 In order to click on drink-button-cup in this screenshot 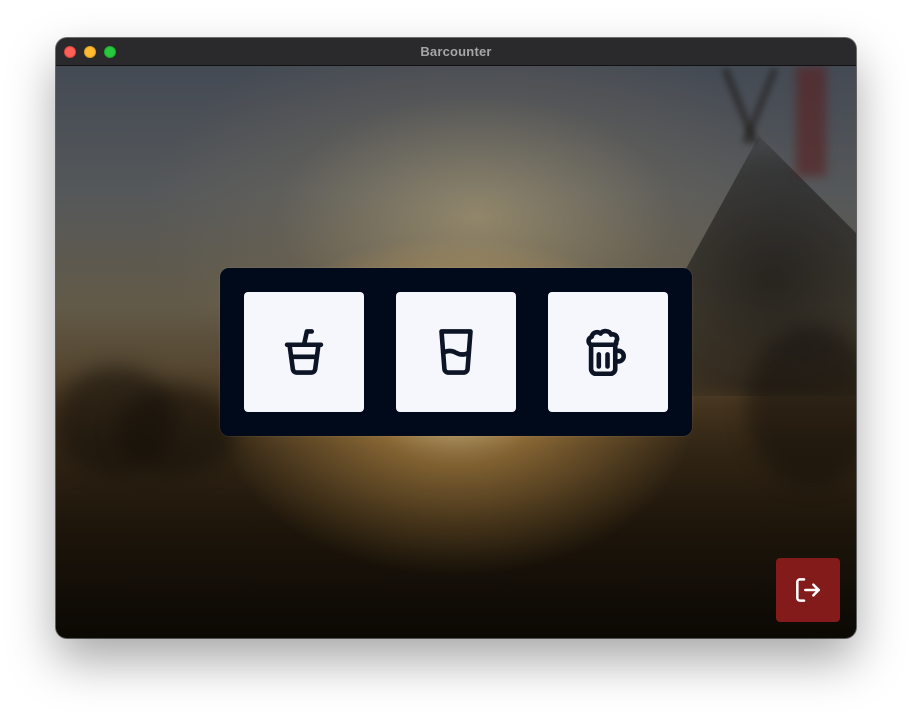, I will do `click(304, 352)`.